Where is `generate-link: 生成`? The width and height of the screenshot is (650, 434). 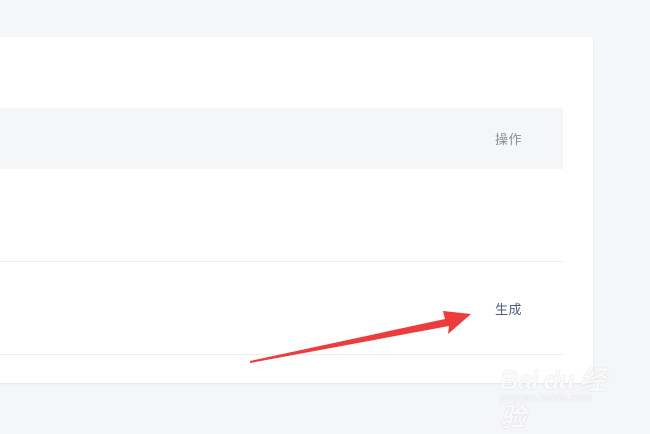
generate-link: 生成 is located at coordinates (508, 308).